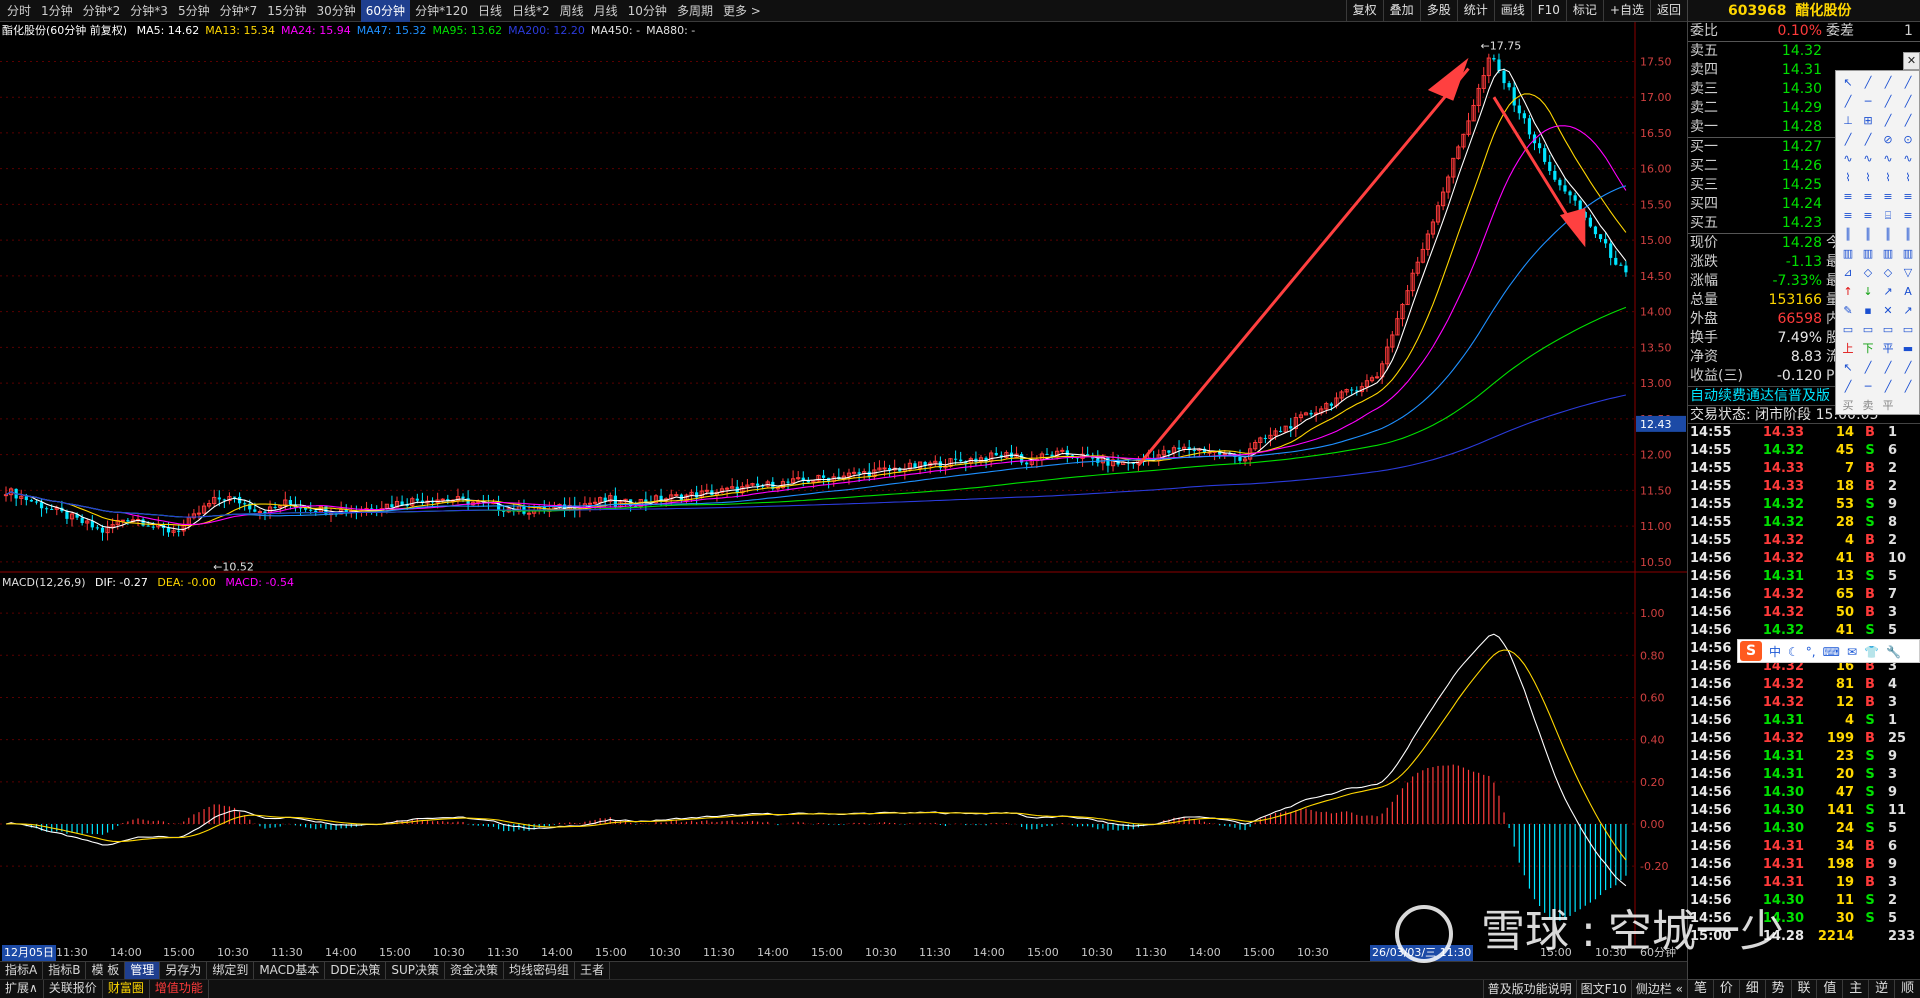 This screenshot has width=1920, height=998. I want to click on draw-tool-label: 平, so click(1888, 406).